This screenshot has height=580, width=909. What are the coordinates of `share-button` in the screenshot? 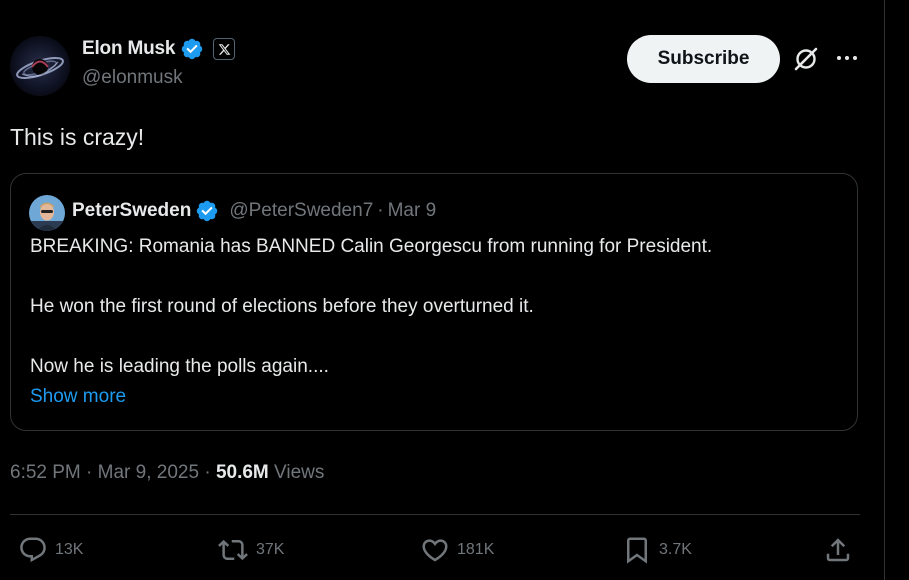 It's located at (838, 550).